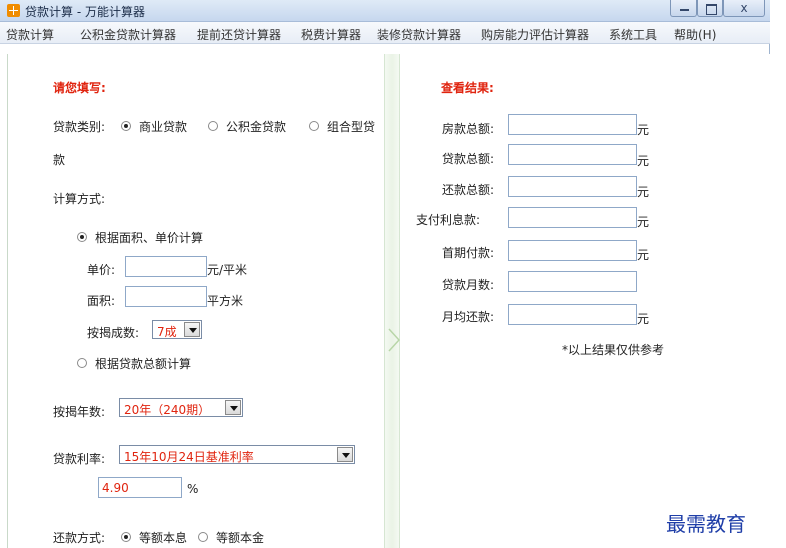 This screenshot has width=786, height=548. I want to click on menu-system-tools: 系统工具, so click(633, 34).